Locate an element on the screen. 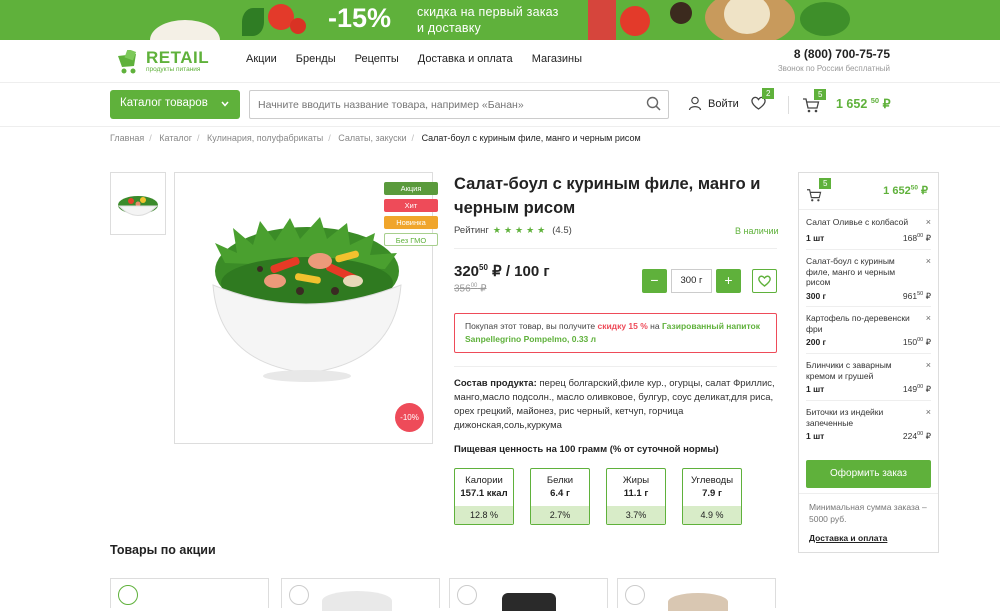  catalog-label: Каталог товаров is located at coordinates (164, 103).